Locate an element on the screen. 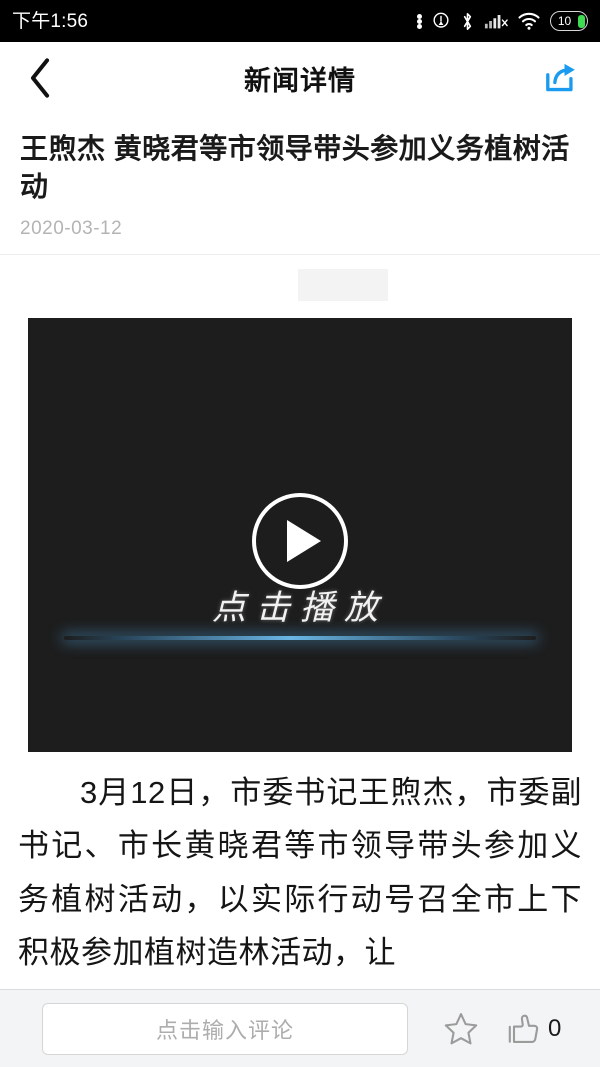  inline-image-placeholder is located at coordinates (343, 285).